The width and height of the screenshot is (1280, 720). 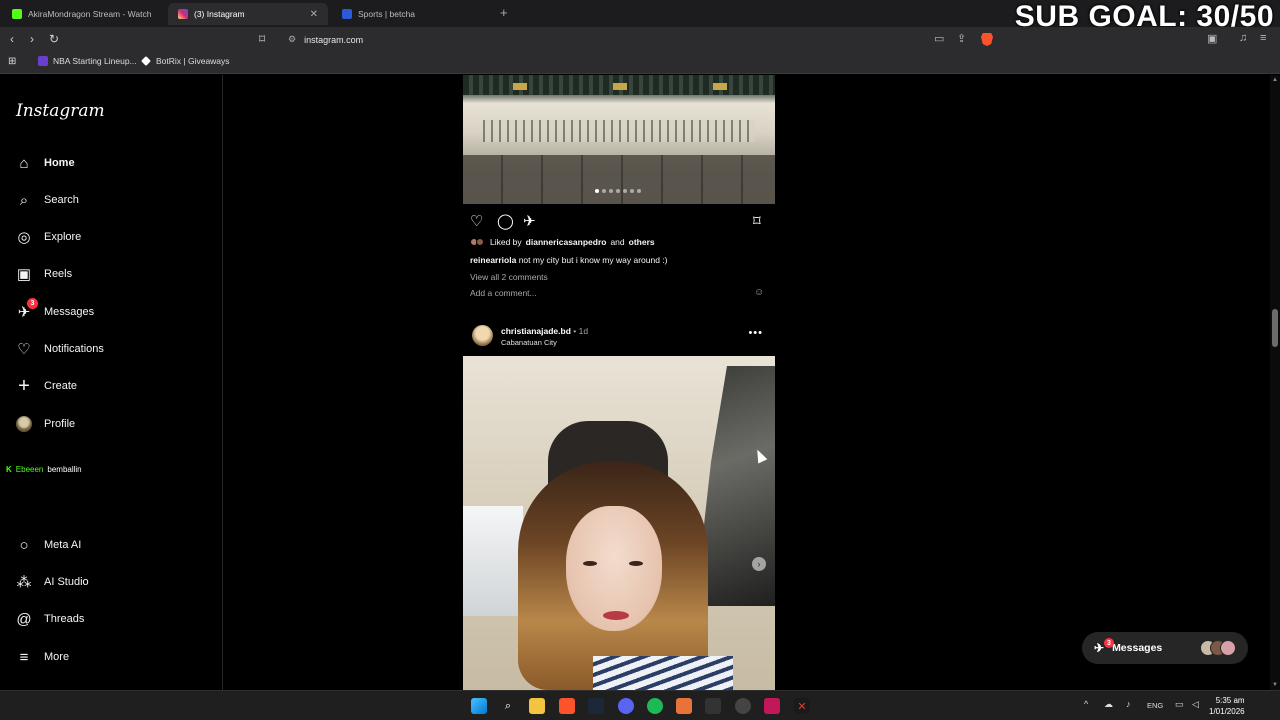 What do you see at coordinates (74, 349) in the screenshot?
I see `sidebar-item-label: Notifications` at bounding box center [74, 349].